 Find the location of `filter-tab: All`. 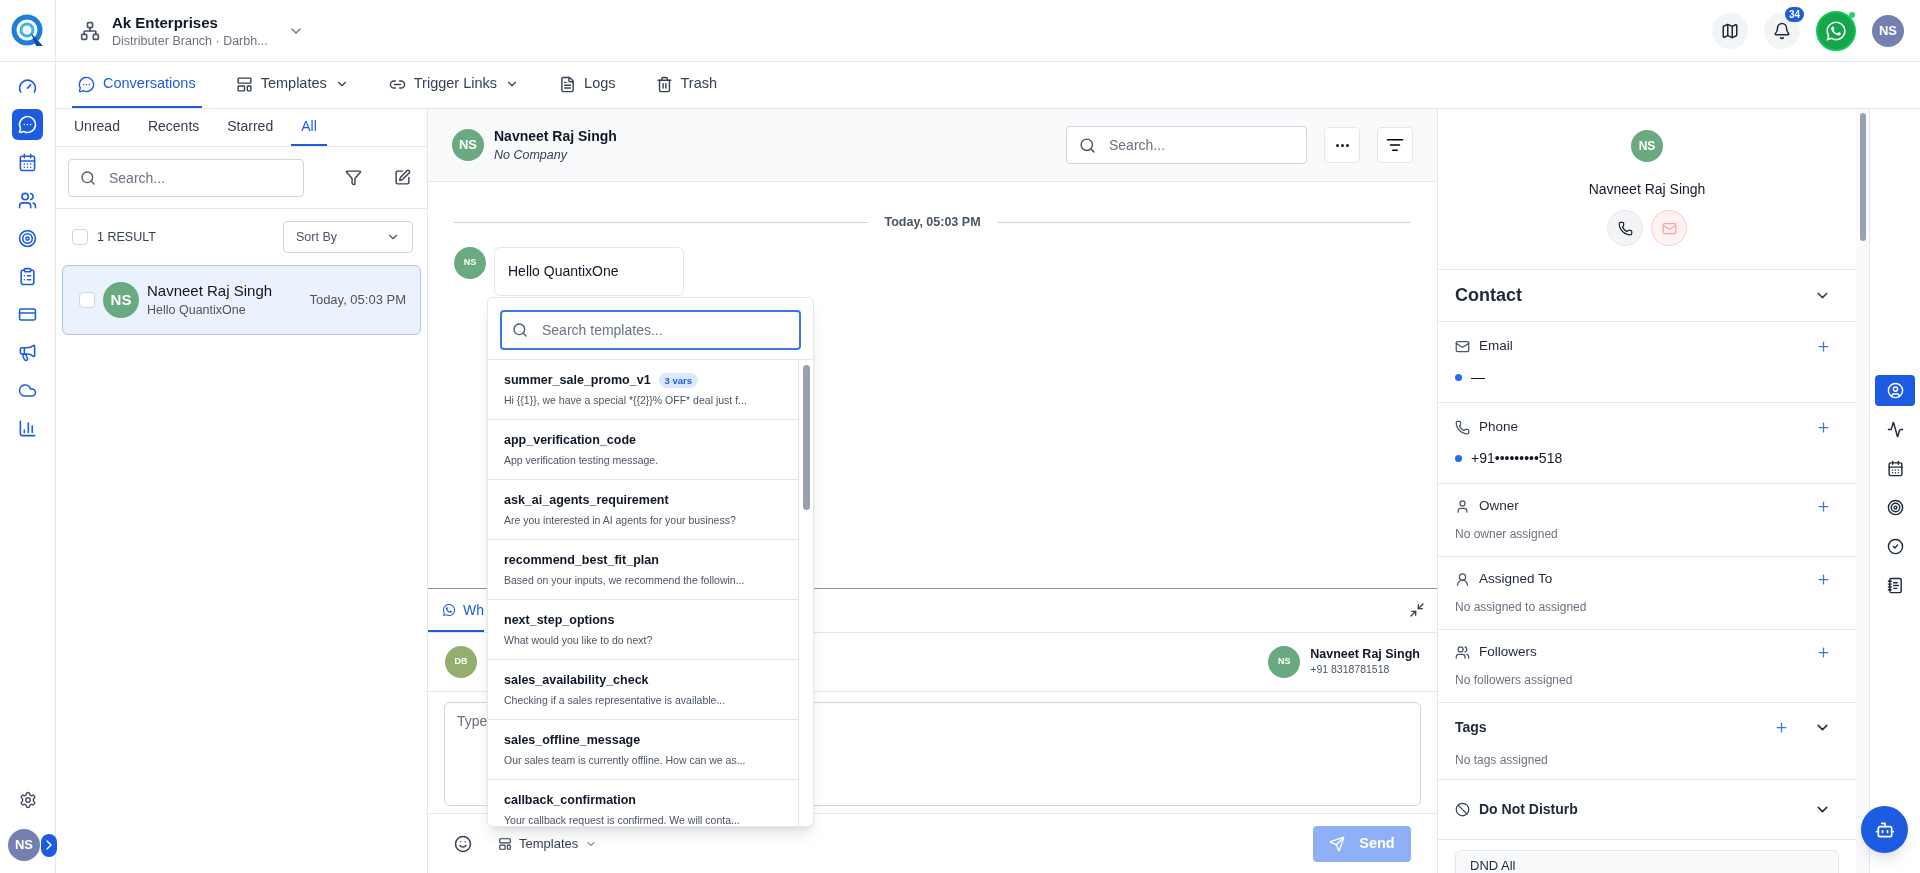

filter-tab: All is located at coordinates (309, 127).